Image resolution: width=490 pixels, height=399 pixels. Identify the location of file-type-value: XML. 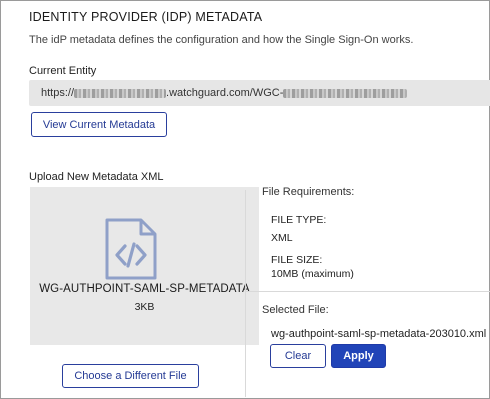
(282, 238).